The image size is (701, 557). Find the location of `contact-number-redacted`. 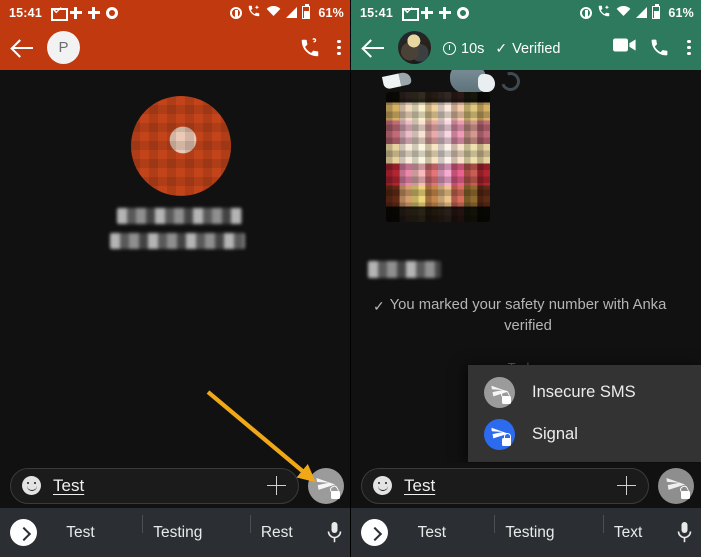

contact-number-redacted is located at coordinates (177, 241).